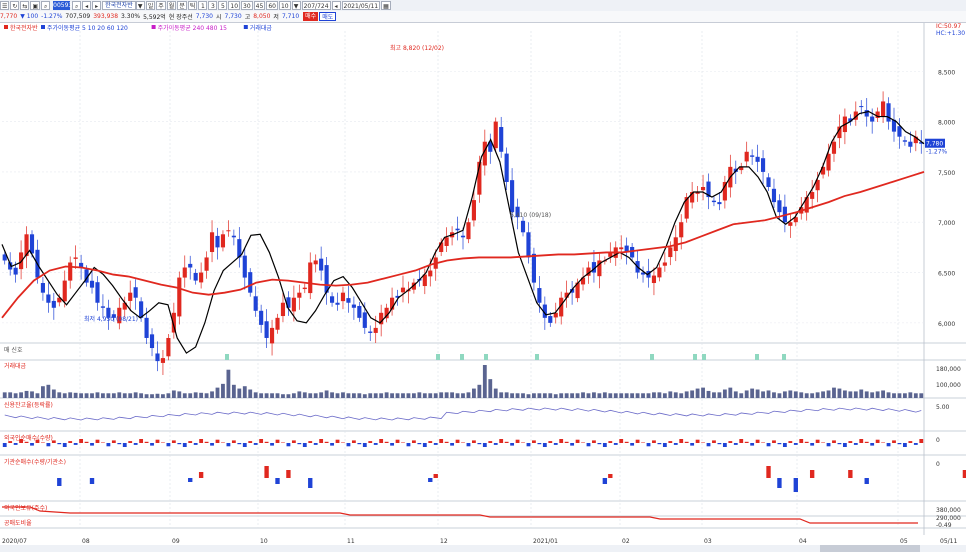 The height and width of the screenshot is (555, 966). What do you see at coordinates (316, 5) in the screenshot?
I see `count-field: 207/724` at bounding box center [316, 5].